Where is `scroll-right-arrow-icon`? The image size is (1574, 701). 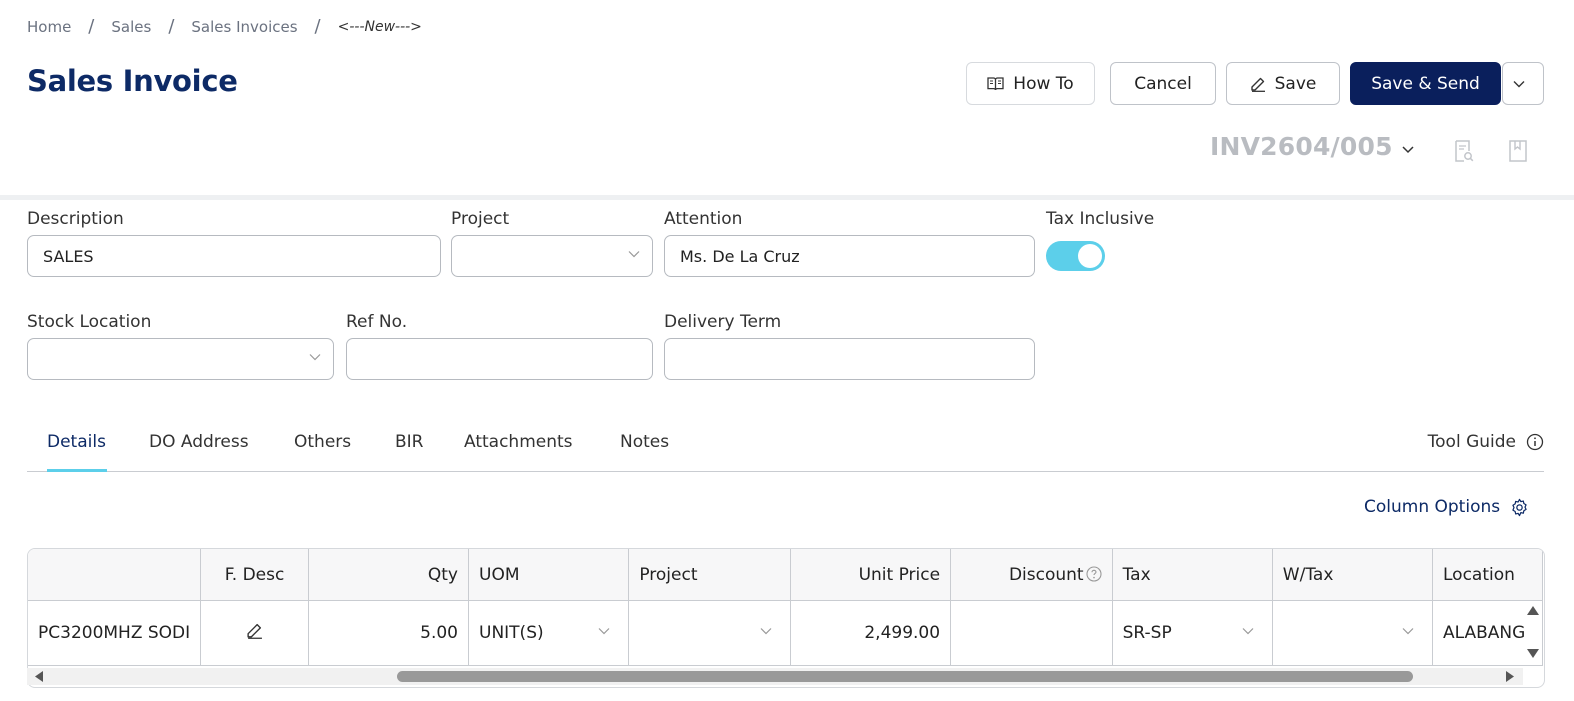 scroll-right-arrow-icon is located at coordinates (1510, 676).